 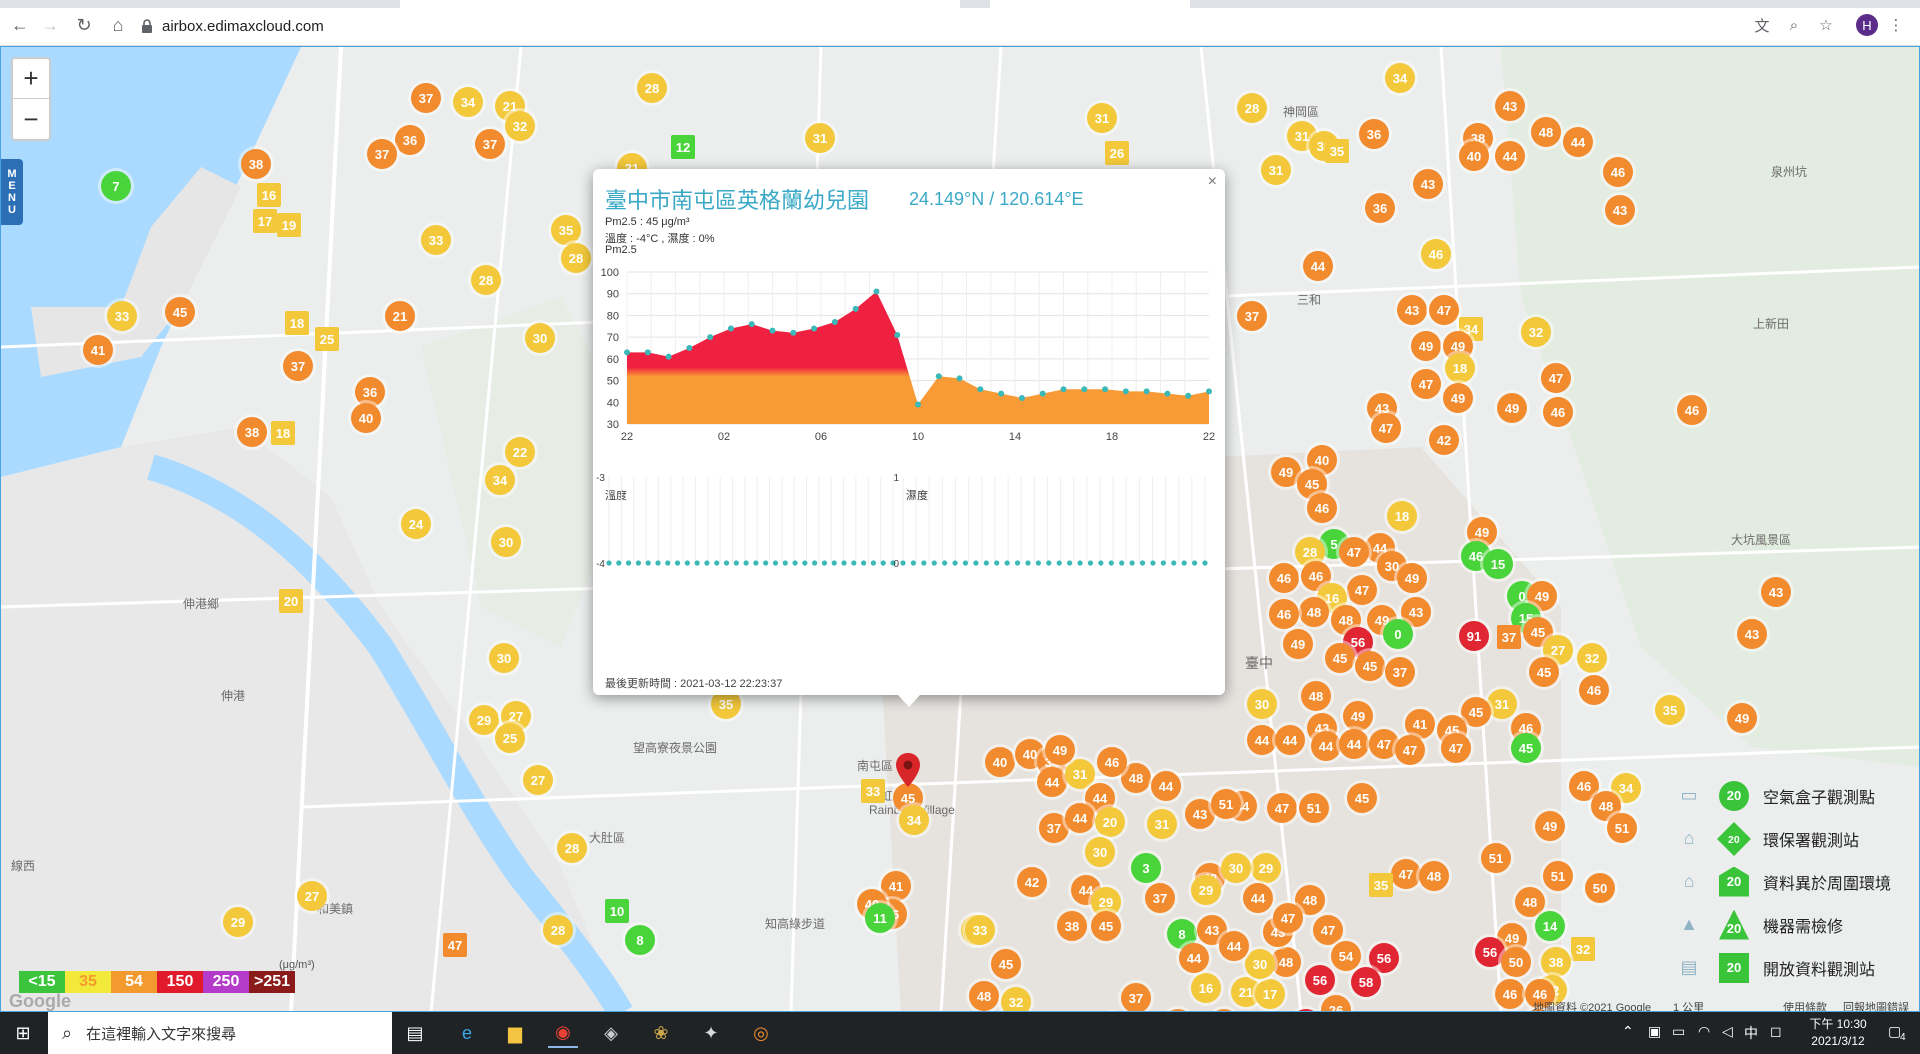 I want to click on airbox-marker: 16, so click(x=1206, y=988).